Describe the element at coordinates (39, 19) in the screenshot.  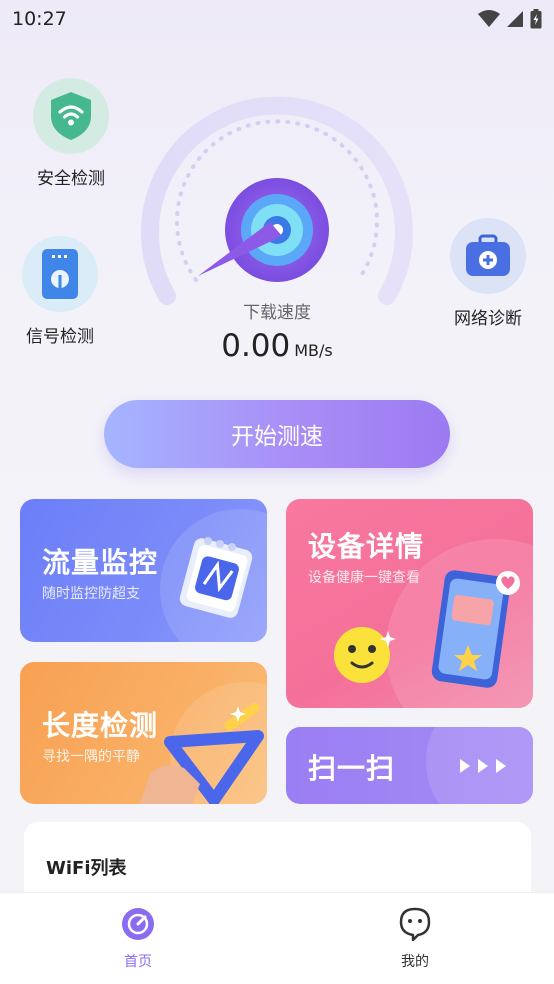
I see `status-time: 10:27` at that location.